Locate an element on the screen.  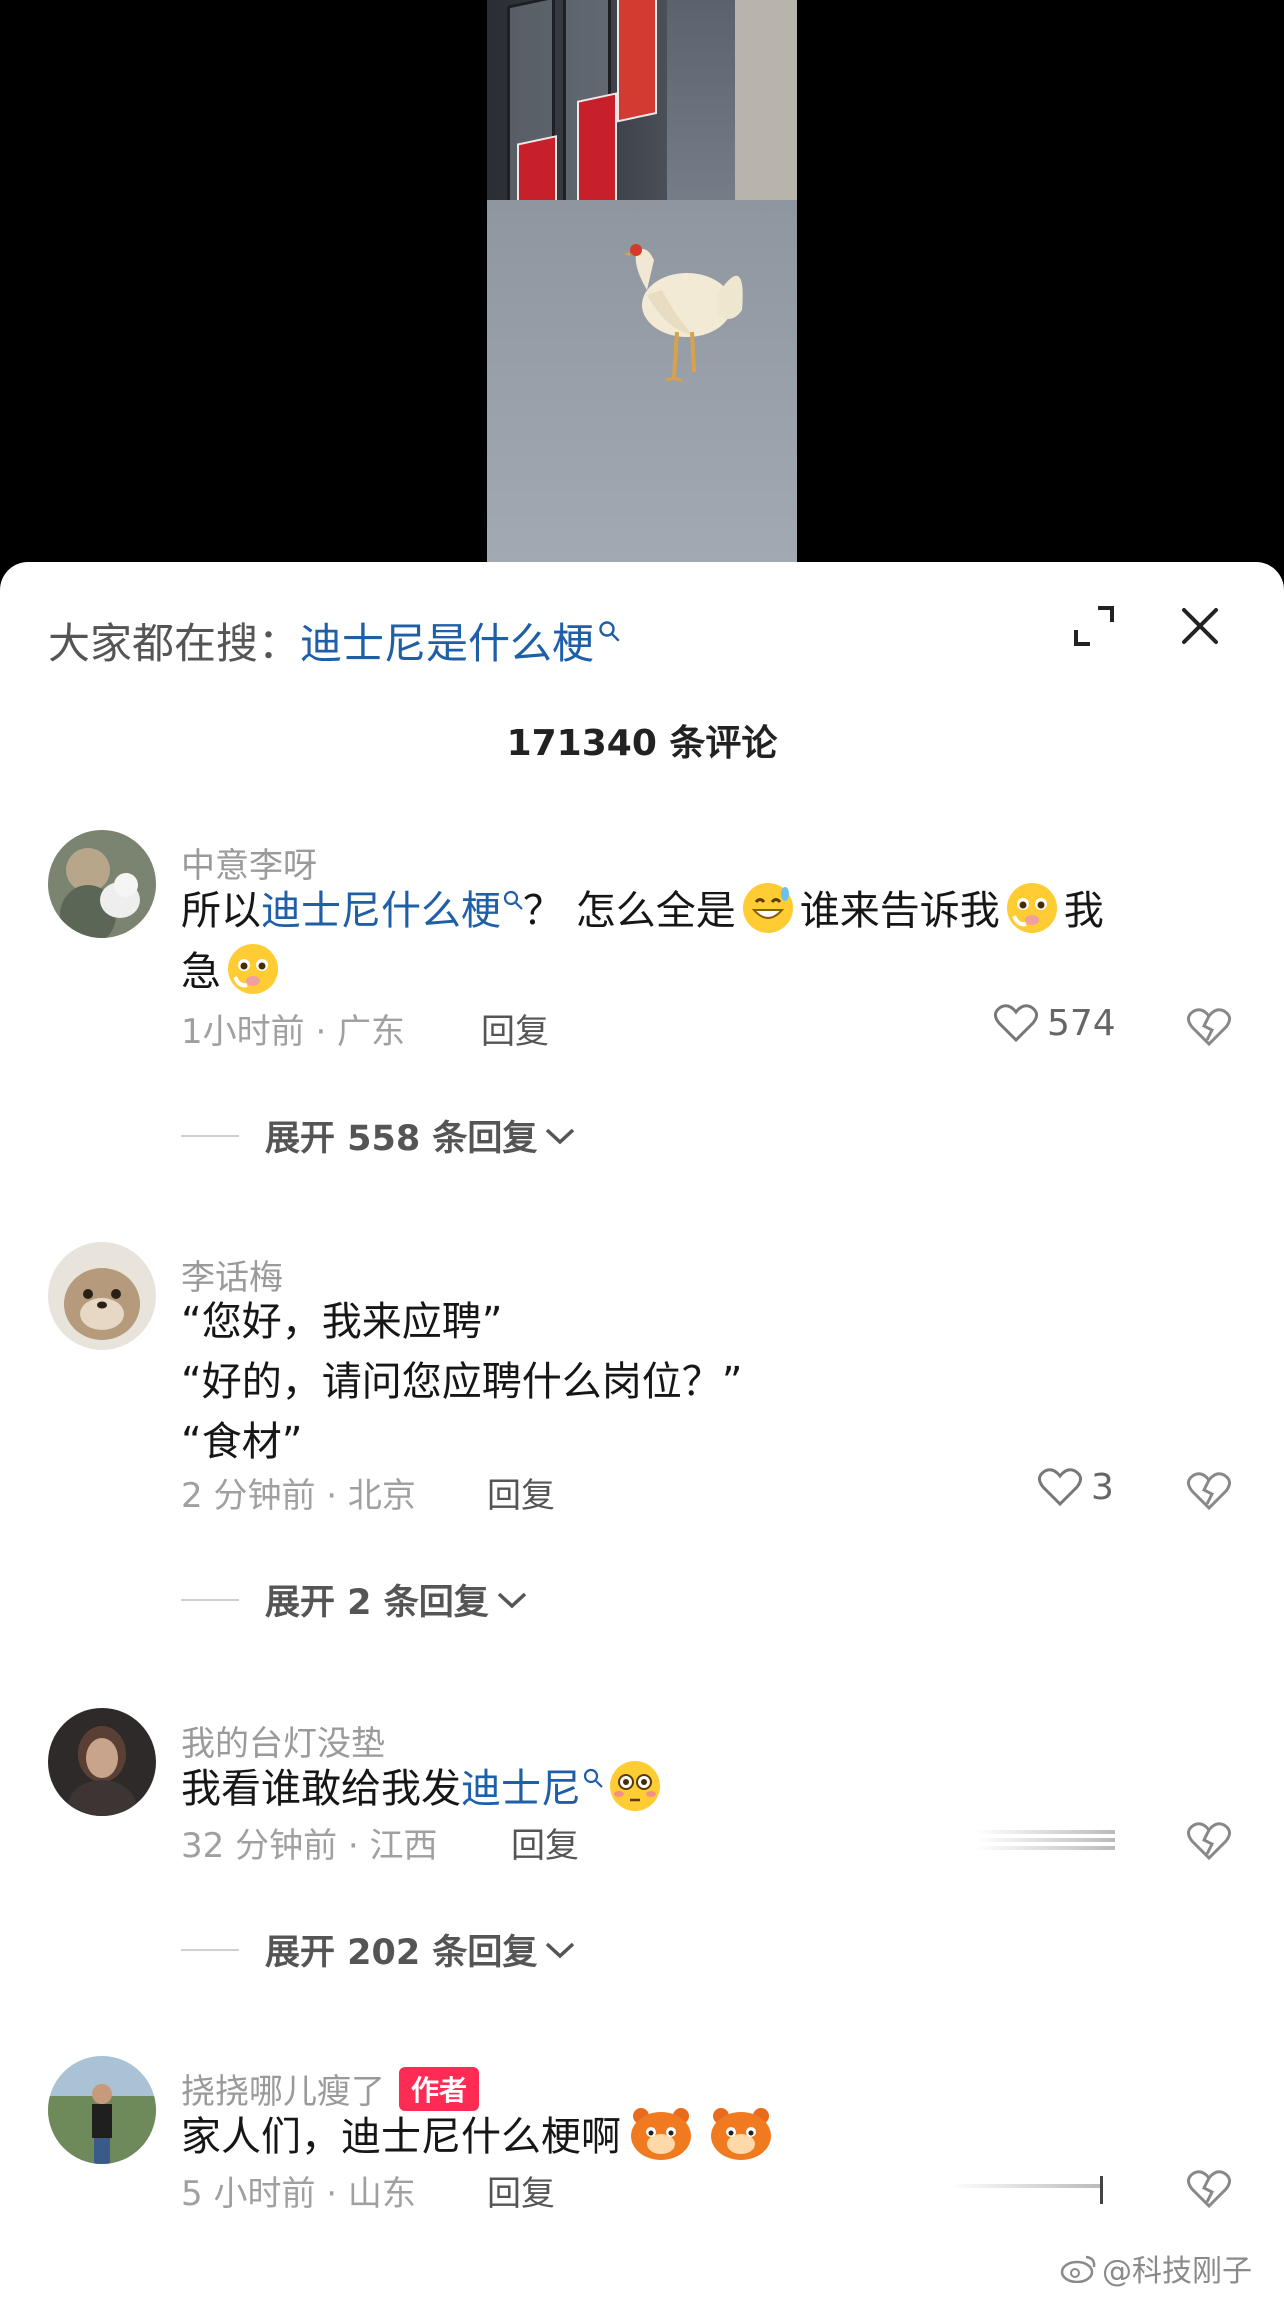
like-button: 3 is located at coordinates (1075, 1487).